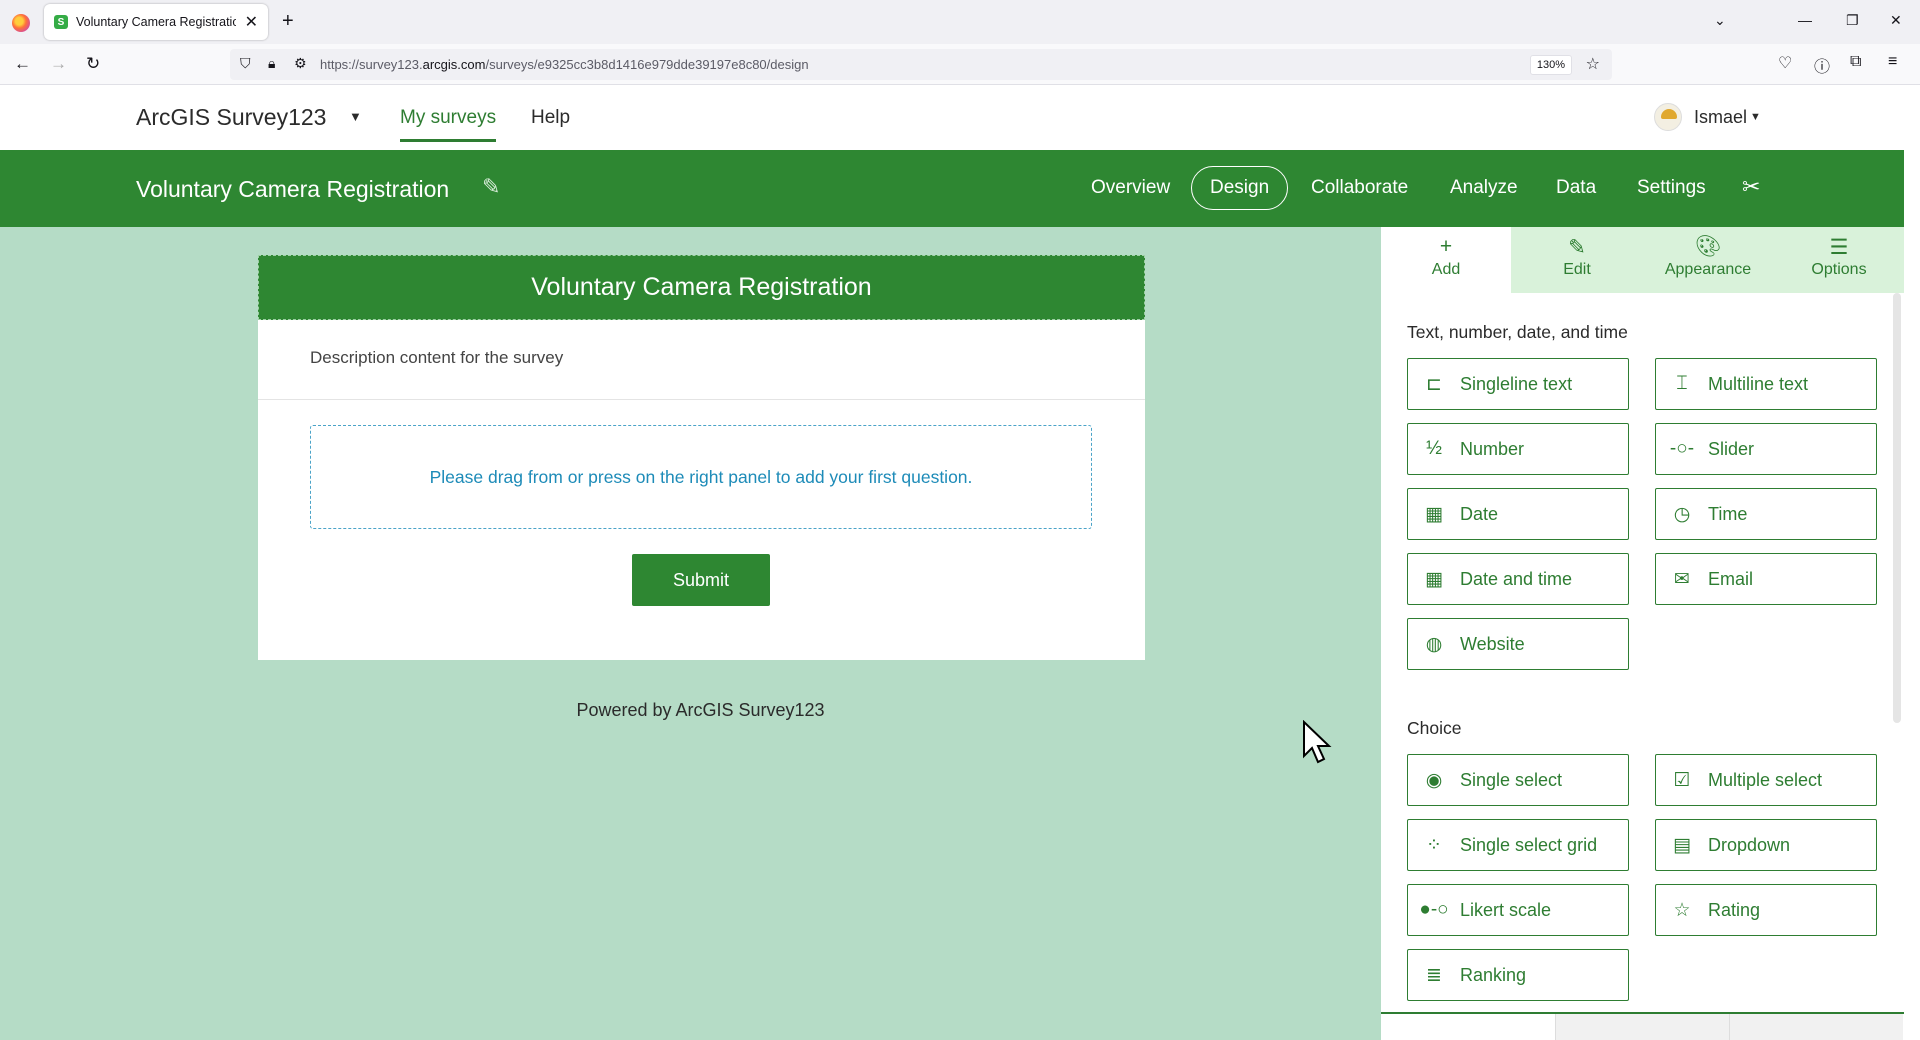 The width and height of the screenshot is (1920, 1040). I want to click on panel-tabs: + Add ✎ Edit 🎨︎ Appearance ☰ Options, so click(1642, 260).